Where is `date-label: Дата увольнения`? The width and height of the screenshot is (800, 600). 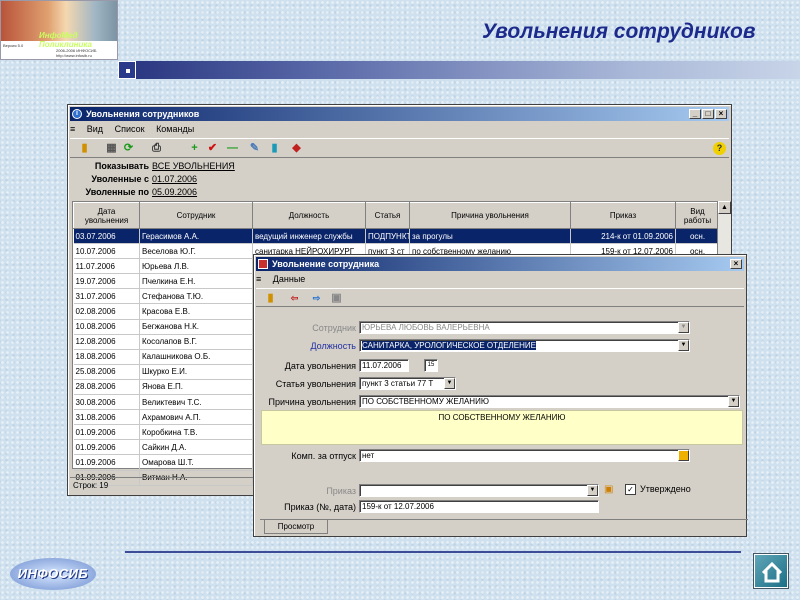
date-label: Дата увольнения is located at coordinates (320, 366).